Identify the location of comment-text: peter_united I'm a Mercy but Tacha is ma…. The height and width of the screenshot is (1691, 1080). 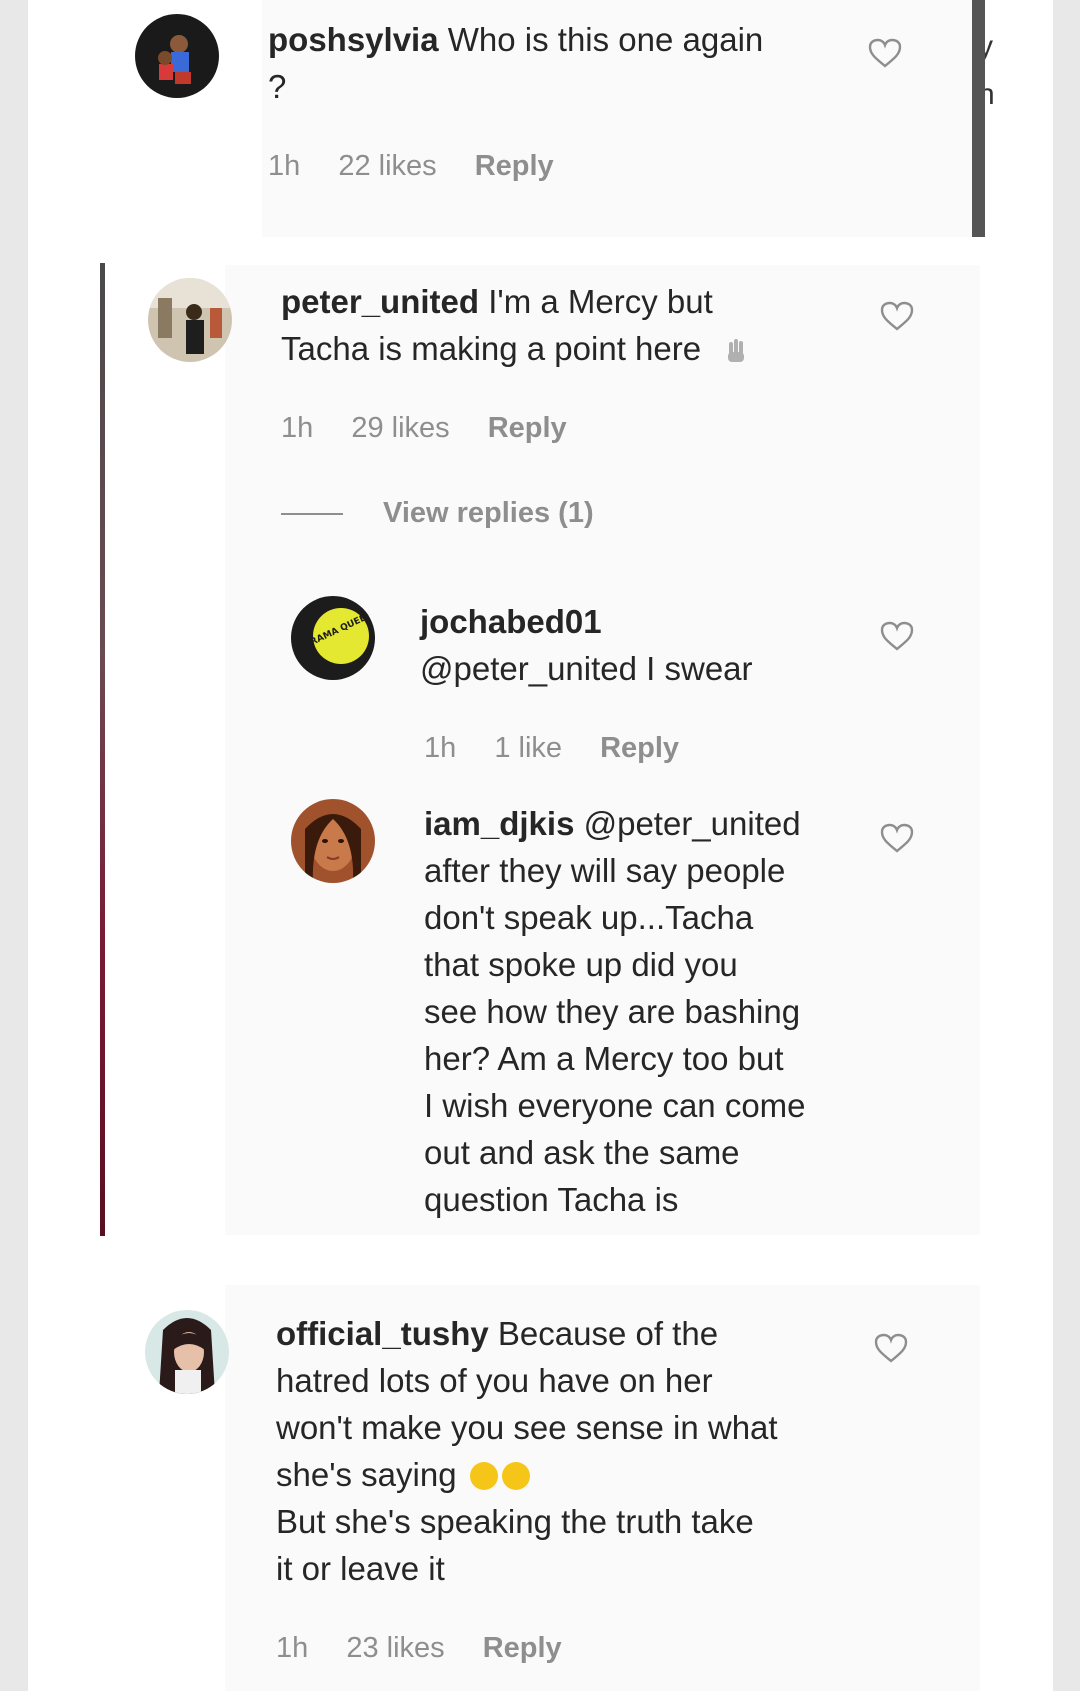
(561, 325).